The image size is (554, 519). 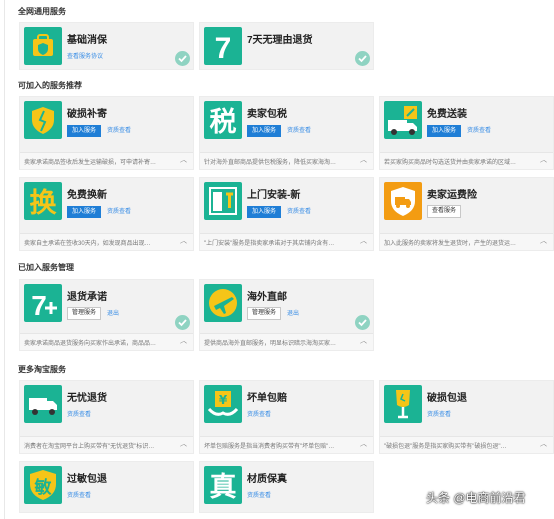 What do you see at coordinates (42, 11) in the screenshot?
I see `section-title-general: 全网通用服务` at bounding box center [42, 11].